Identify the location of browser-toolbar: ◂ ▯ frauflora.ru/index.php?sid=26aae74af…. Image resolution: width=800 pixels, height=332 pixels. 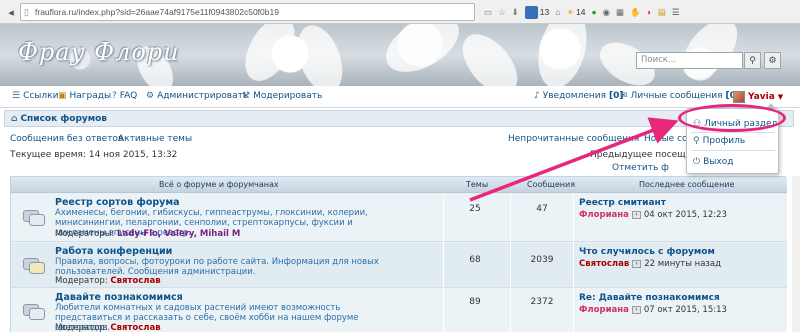
(400, 12).